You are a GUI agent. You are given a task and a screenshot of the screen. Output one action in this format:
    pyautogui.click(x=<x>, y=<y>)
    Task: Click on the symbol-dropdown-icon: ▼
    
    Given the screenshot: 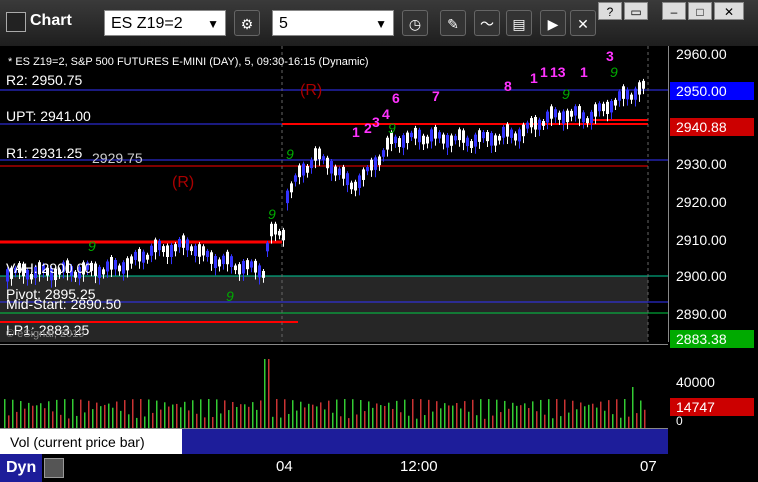 What is the action you would take?
    pyautogui.click(x=213, y=24)
    